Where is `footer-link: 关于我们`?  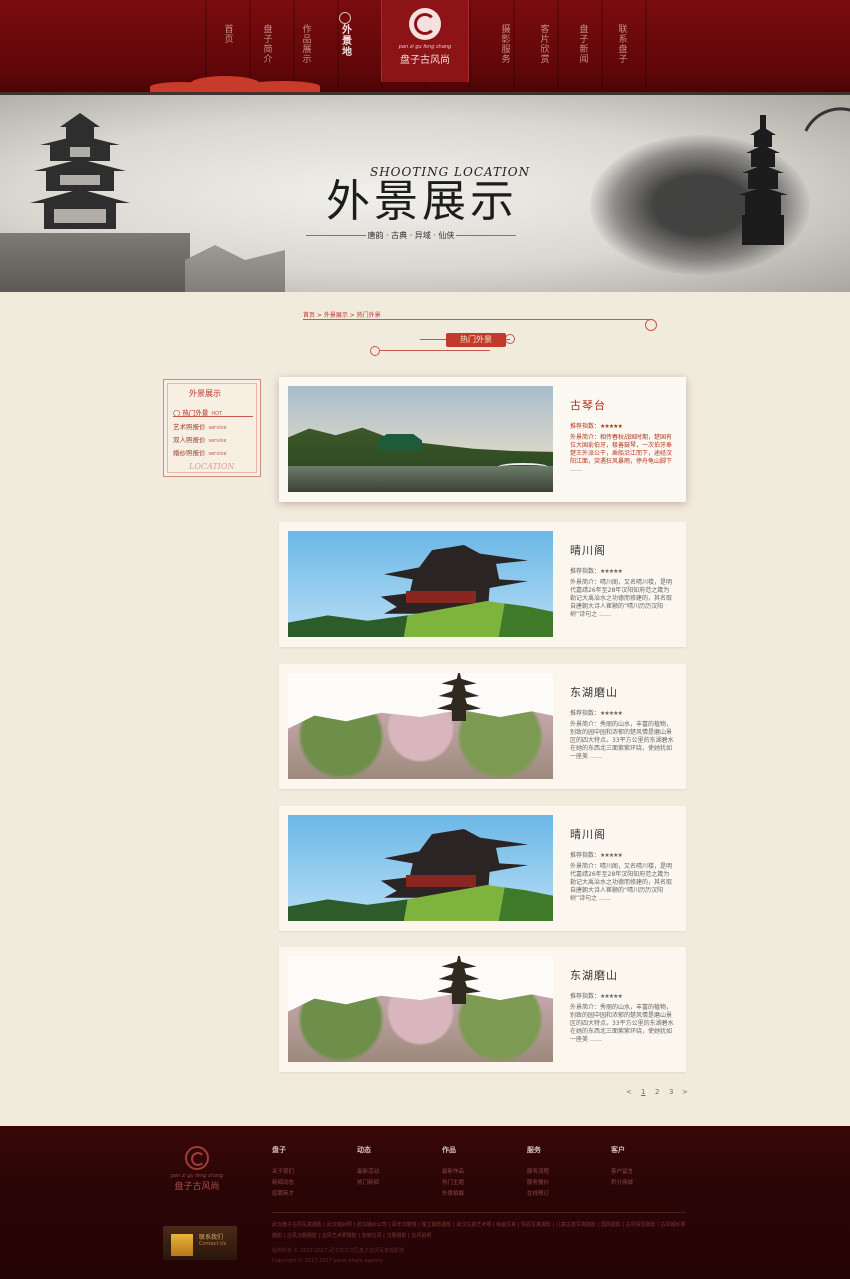
footer-link: 关于我们 is located at coordinates (283, 1172).